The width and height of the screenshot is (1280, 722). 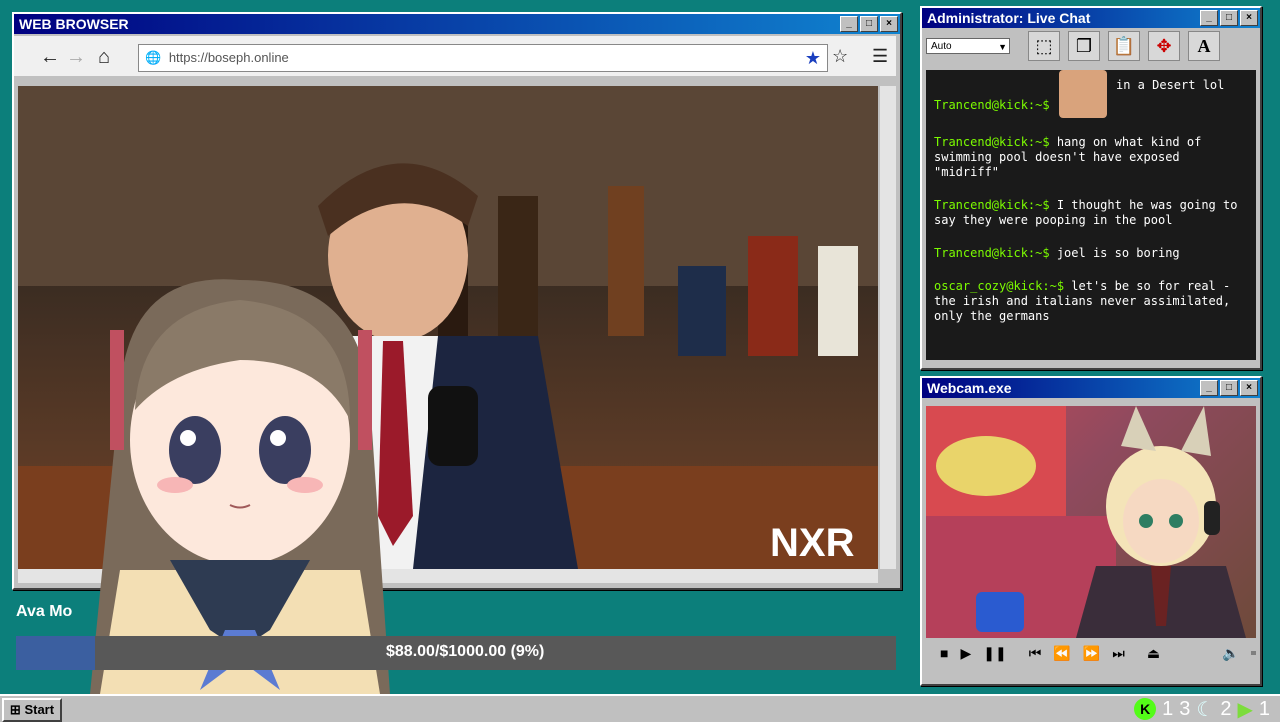 What do you see at coordinates (50, 57) in the screenshot?
I see `back-icon: ←` at bounding box center [50, 57].